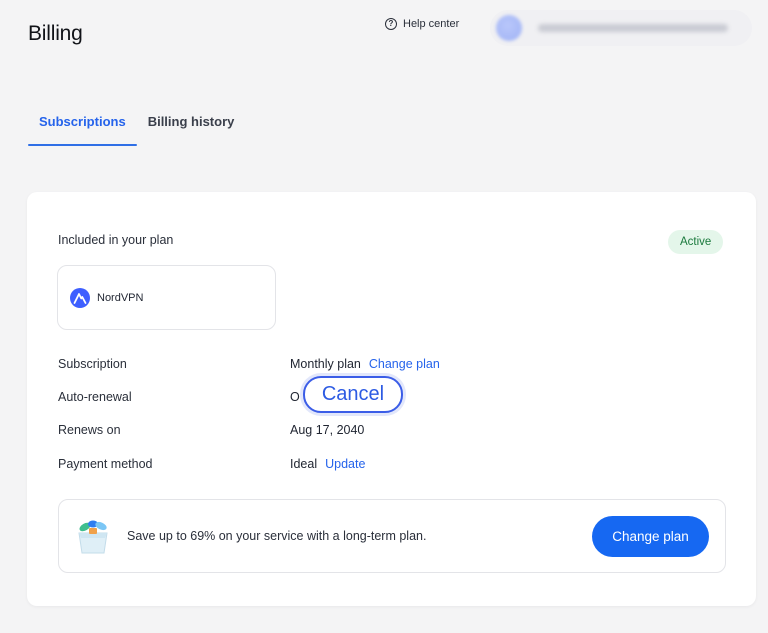 This screenshot has height=633, width=768. I want to click on help-center-link: ? Help center, so click(422, 24).